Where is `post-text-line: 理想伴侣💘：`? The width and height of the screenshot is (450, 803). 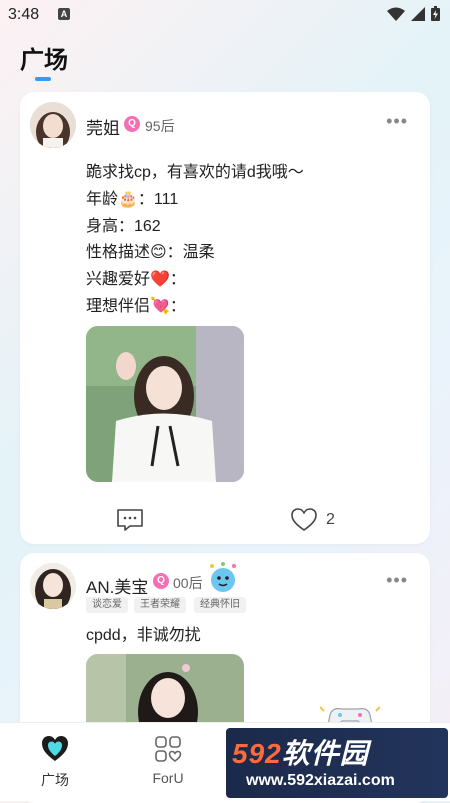
post-text-line: 理想伴侣💘： is located at coordinates (136, 306).